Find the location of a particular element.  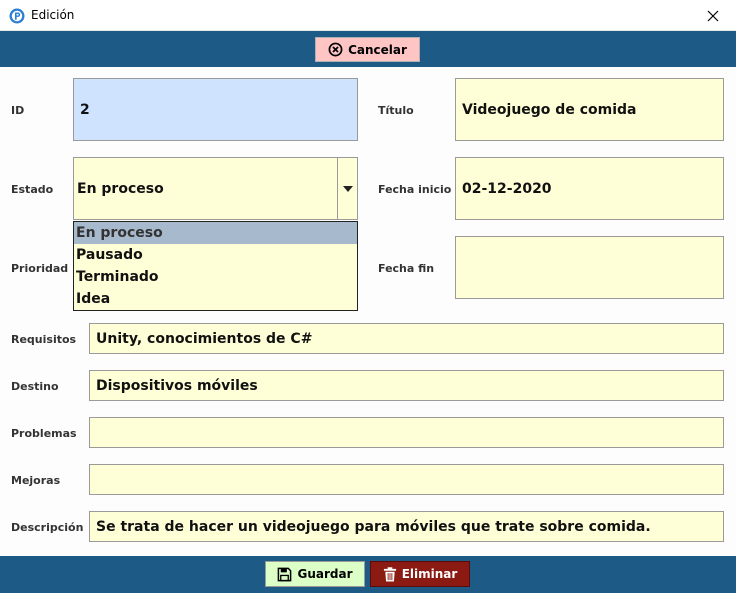

fecha-fin-field is located at coordinates (589, 267).